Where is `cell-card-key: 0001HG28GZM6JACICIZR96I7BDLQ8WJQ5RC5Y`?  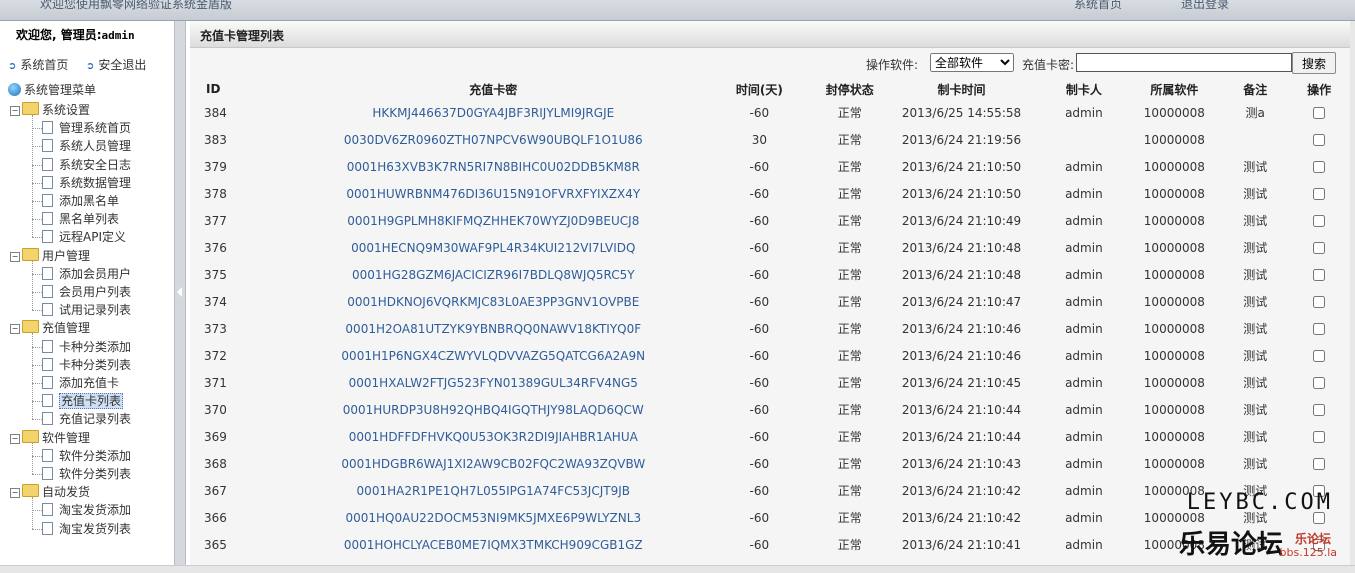
cell-card-key: 0001HG28GZM6JACICIZR96I7BDLQ8WJQ5RC5Y is located at coordinates (493, 274).